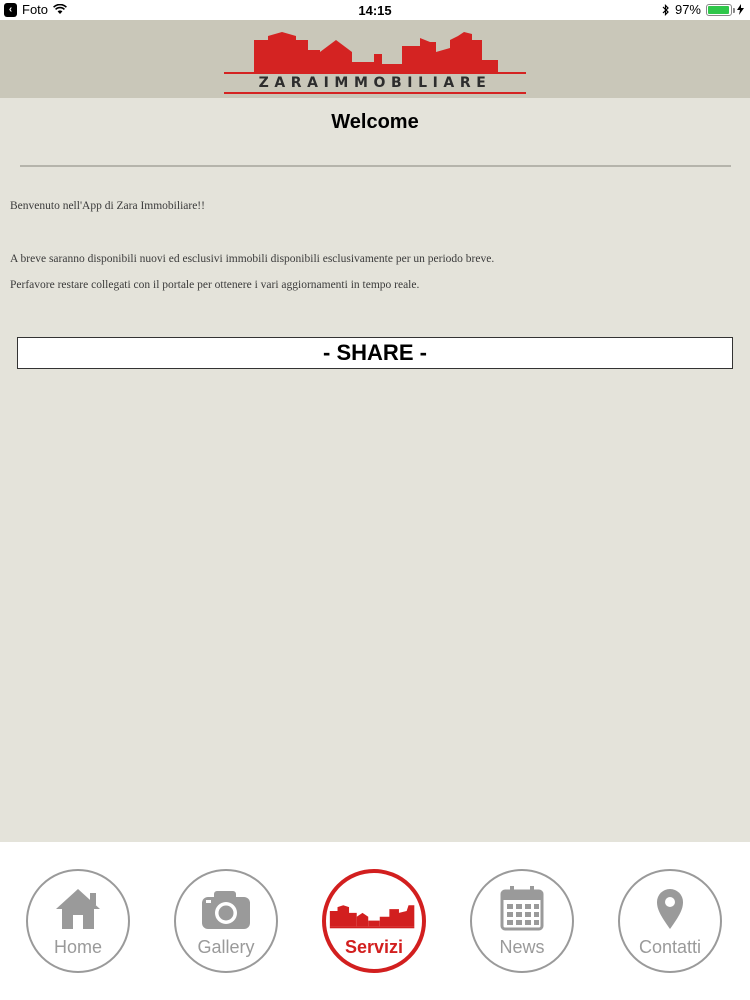 This screenshot has width=750, height=1000. What do you see at coordinates (670, 909) in the screenshot?
I see `location-pin-icon` at bounding box center [670, 909].